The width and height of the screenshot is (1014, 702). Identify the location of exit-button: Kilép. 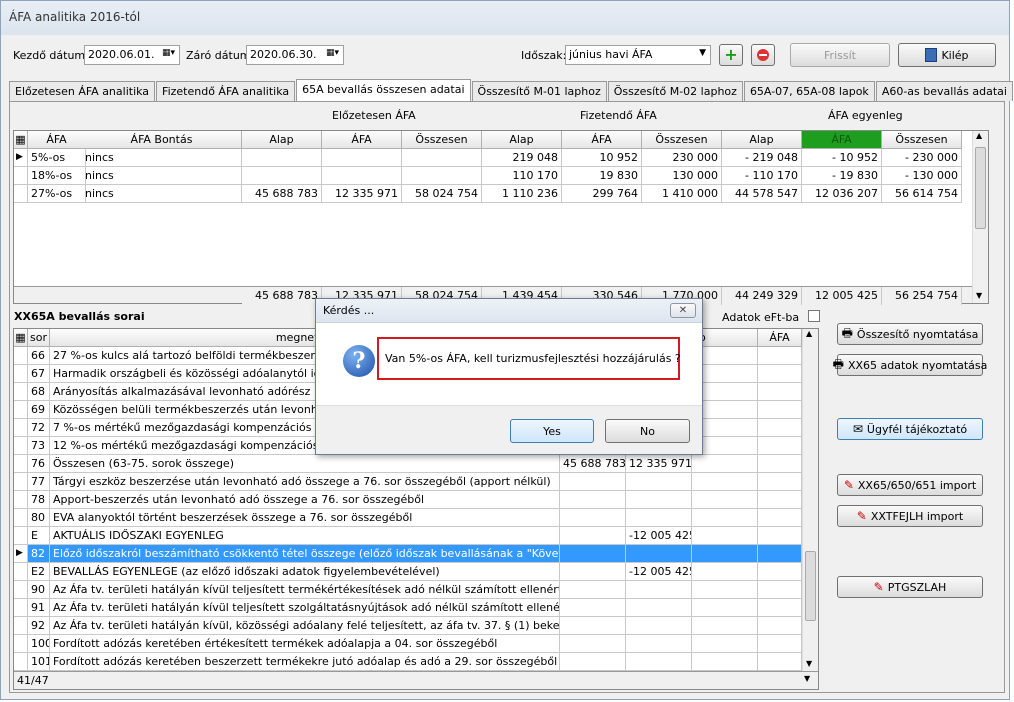
(947, 55).